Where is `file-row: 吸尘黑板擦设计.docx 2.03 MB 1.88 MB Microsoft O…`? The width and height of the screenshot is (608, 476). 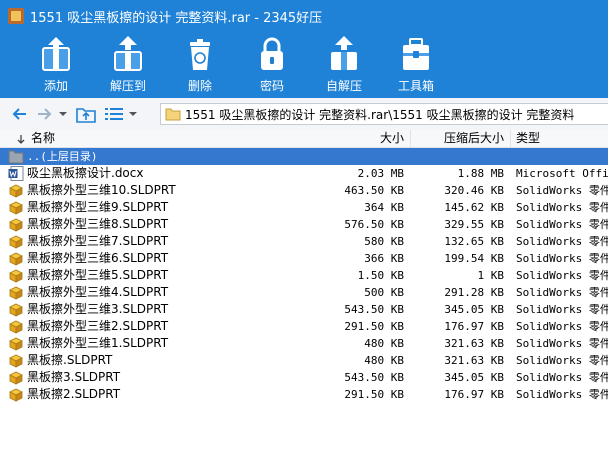
file-row: 吸尘黑板擦设计.docx 2.03 MB 1.88 MB Microsoft O… is located at coordinates (304, 173).